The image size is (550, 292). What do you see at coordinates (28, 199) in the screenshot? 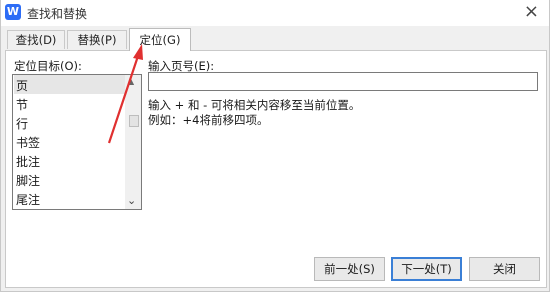
I see `list-item-endnote: 尾注` at bounding box center [28, 199].